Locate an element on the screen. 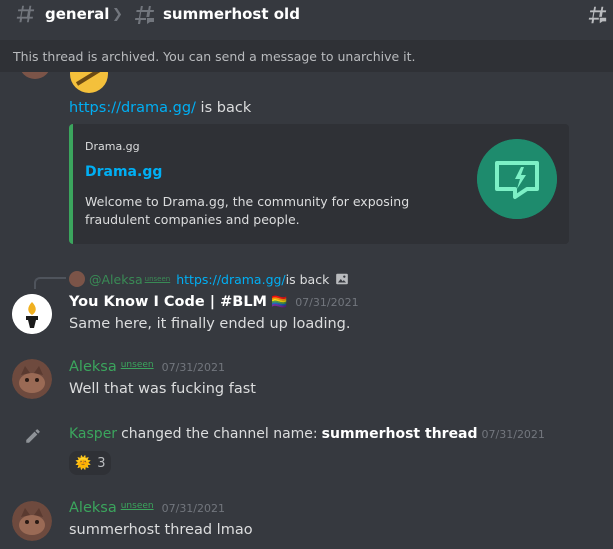 Image resolution: width=613 pixels, height=549 pixels. message-header: You Know I Code | #BLM 🏳️‍🌈 07/31/2021 is located at coordinates (214, 304).